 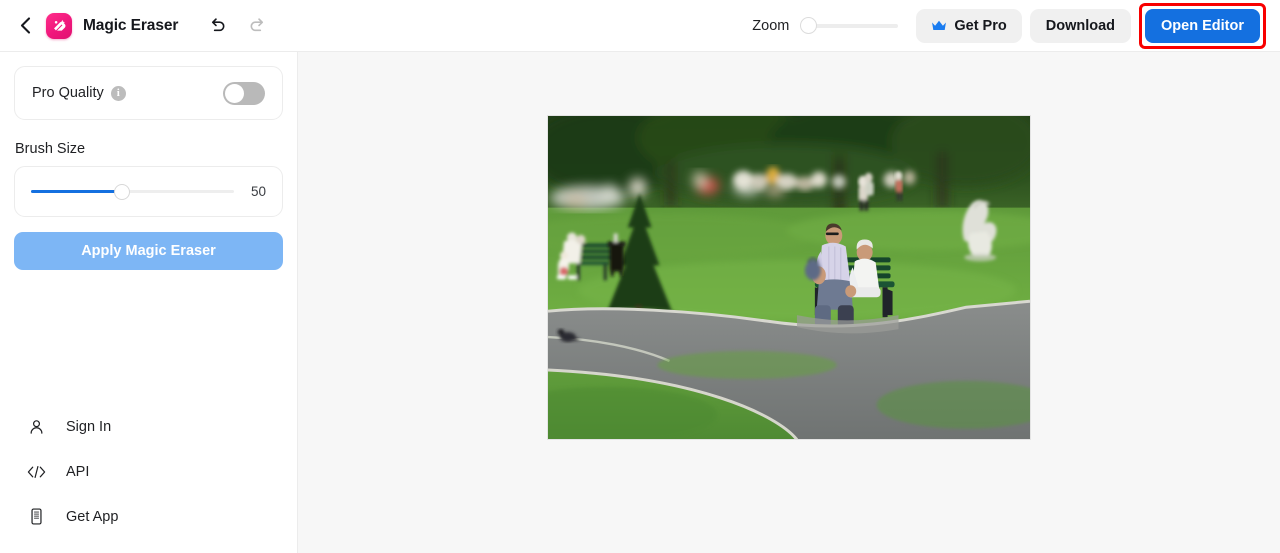 I want to click on chevron-left-icon, so click(x=25, y=25).